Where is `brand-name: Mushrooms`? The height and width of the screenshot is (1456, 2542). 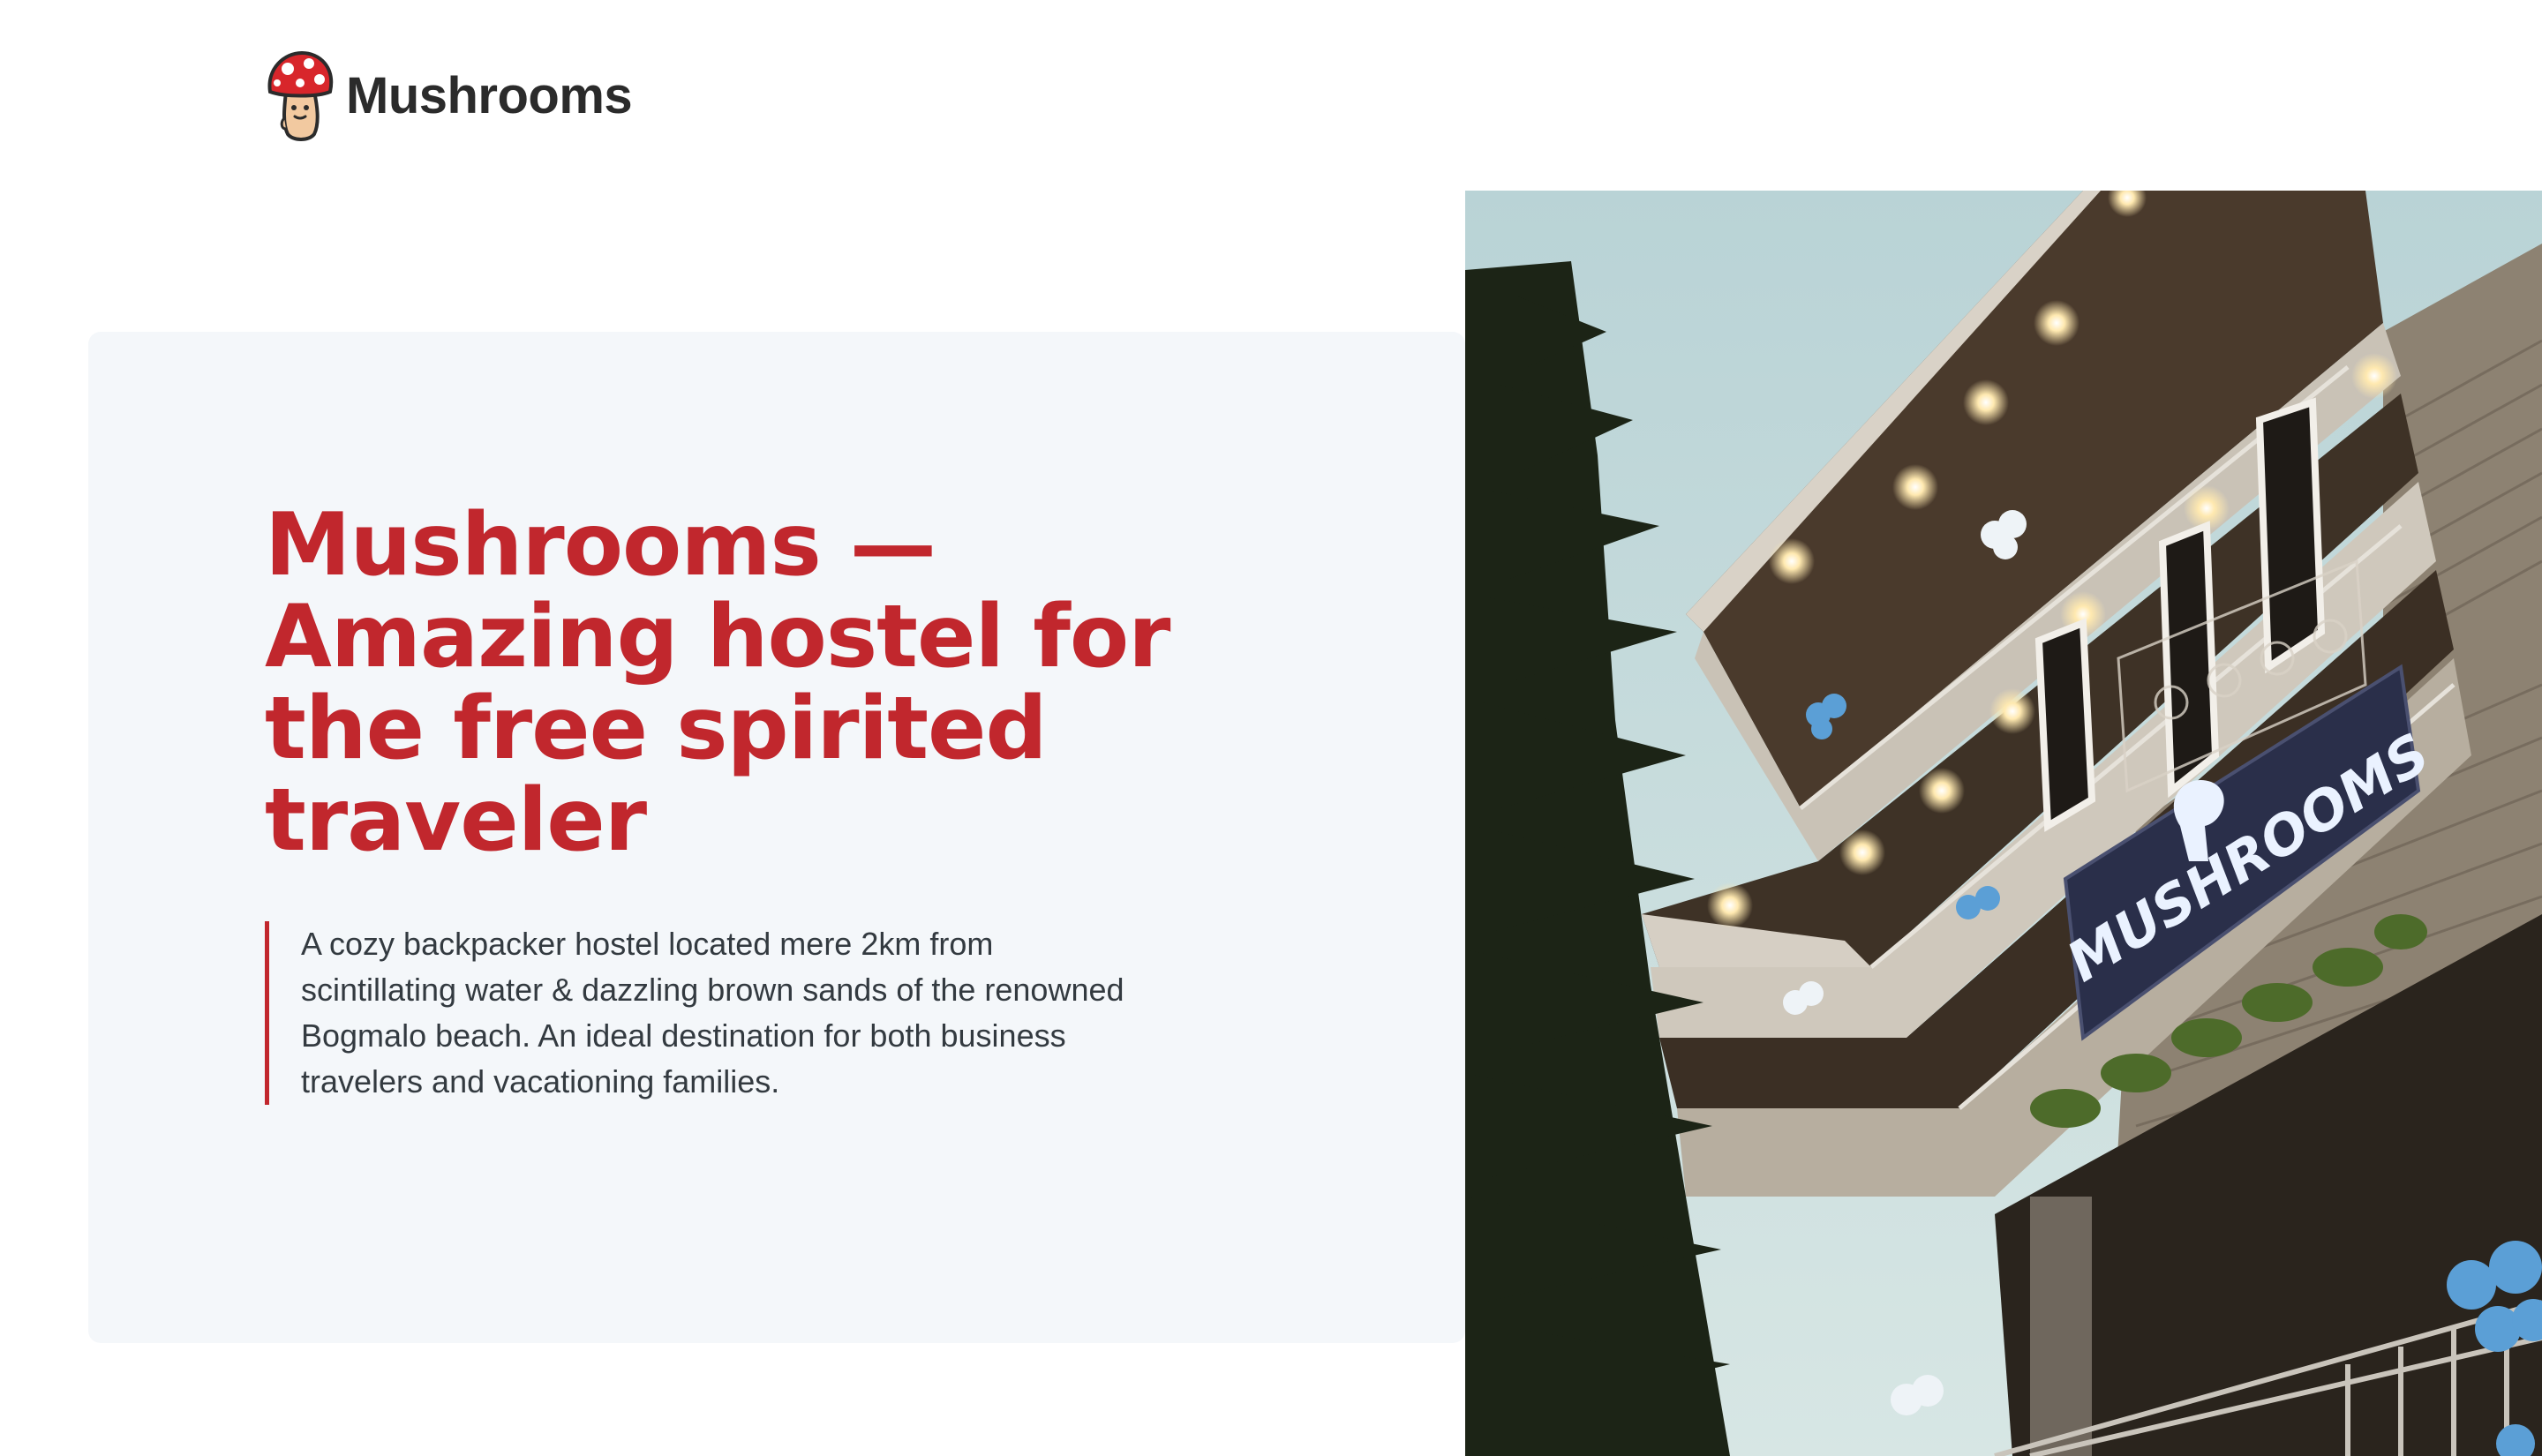
brand-name: Mushrooms is located at coordinates (489, 95).